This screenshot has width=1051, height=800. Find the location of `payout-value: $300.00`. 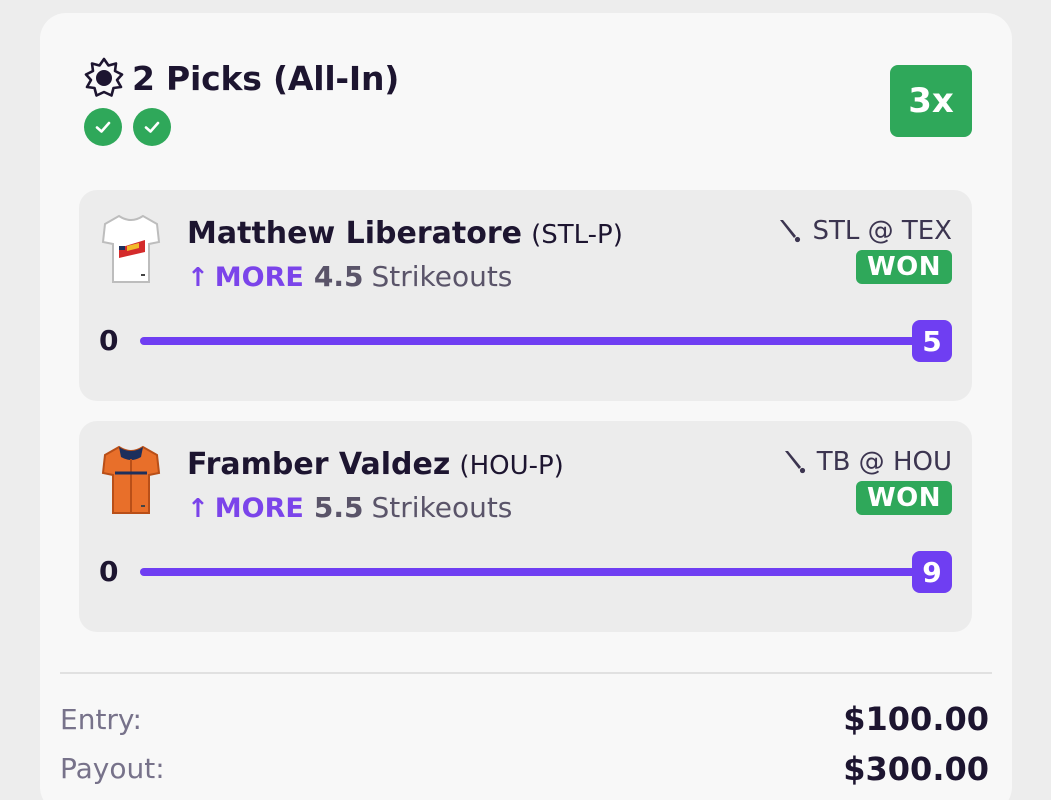

payout-value: $300.00 is located at coordinates (916, 769).